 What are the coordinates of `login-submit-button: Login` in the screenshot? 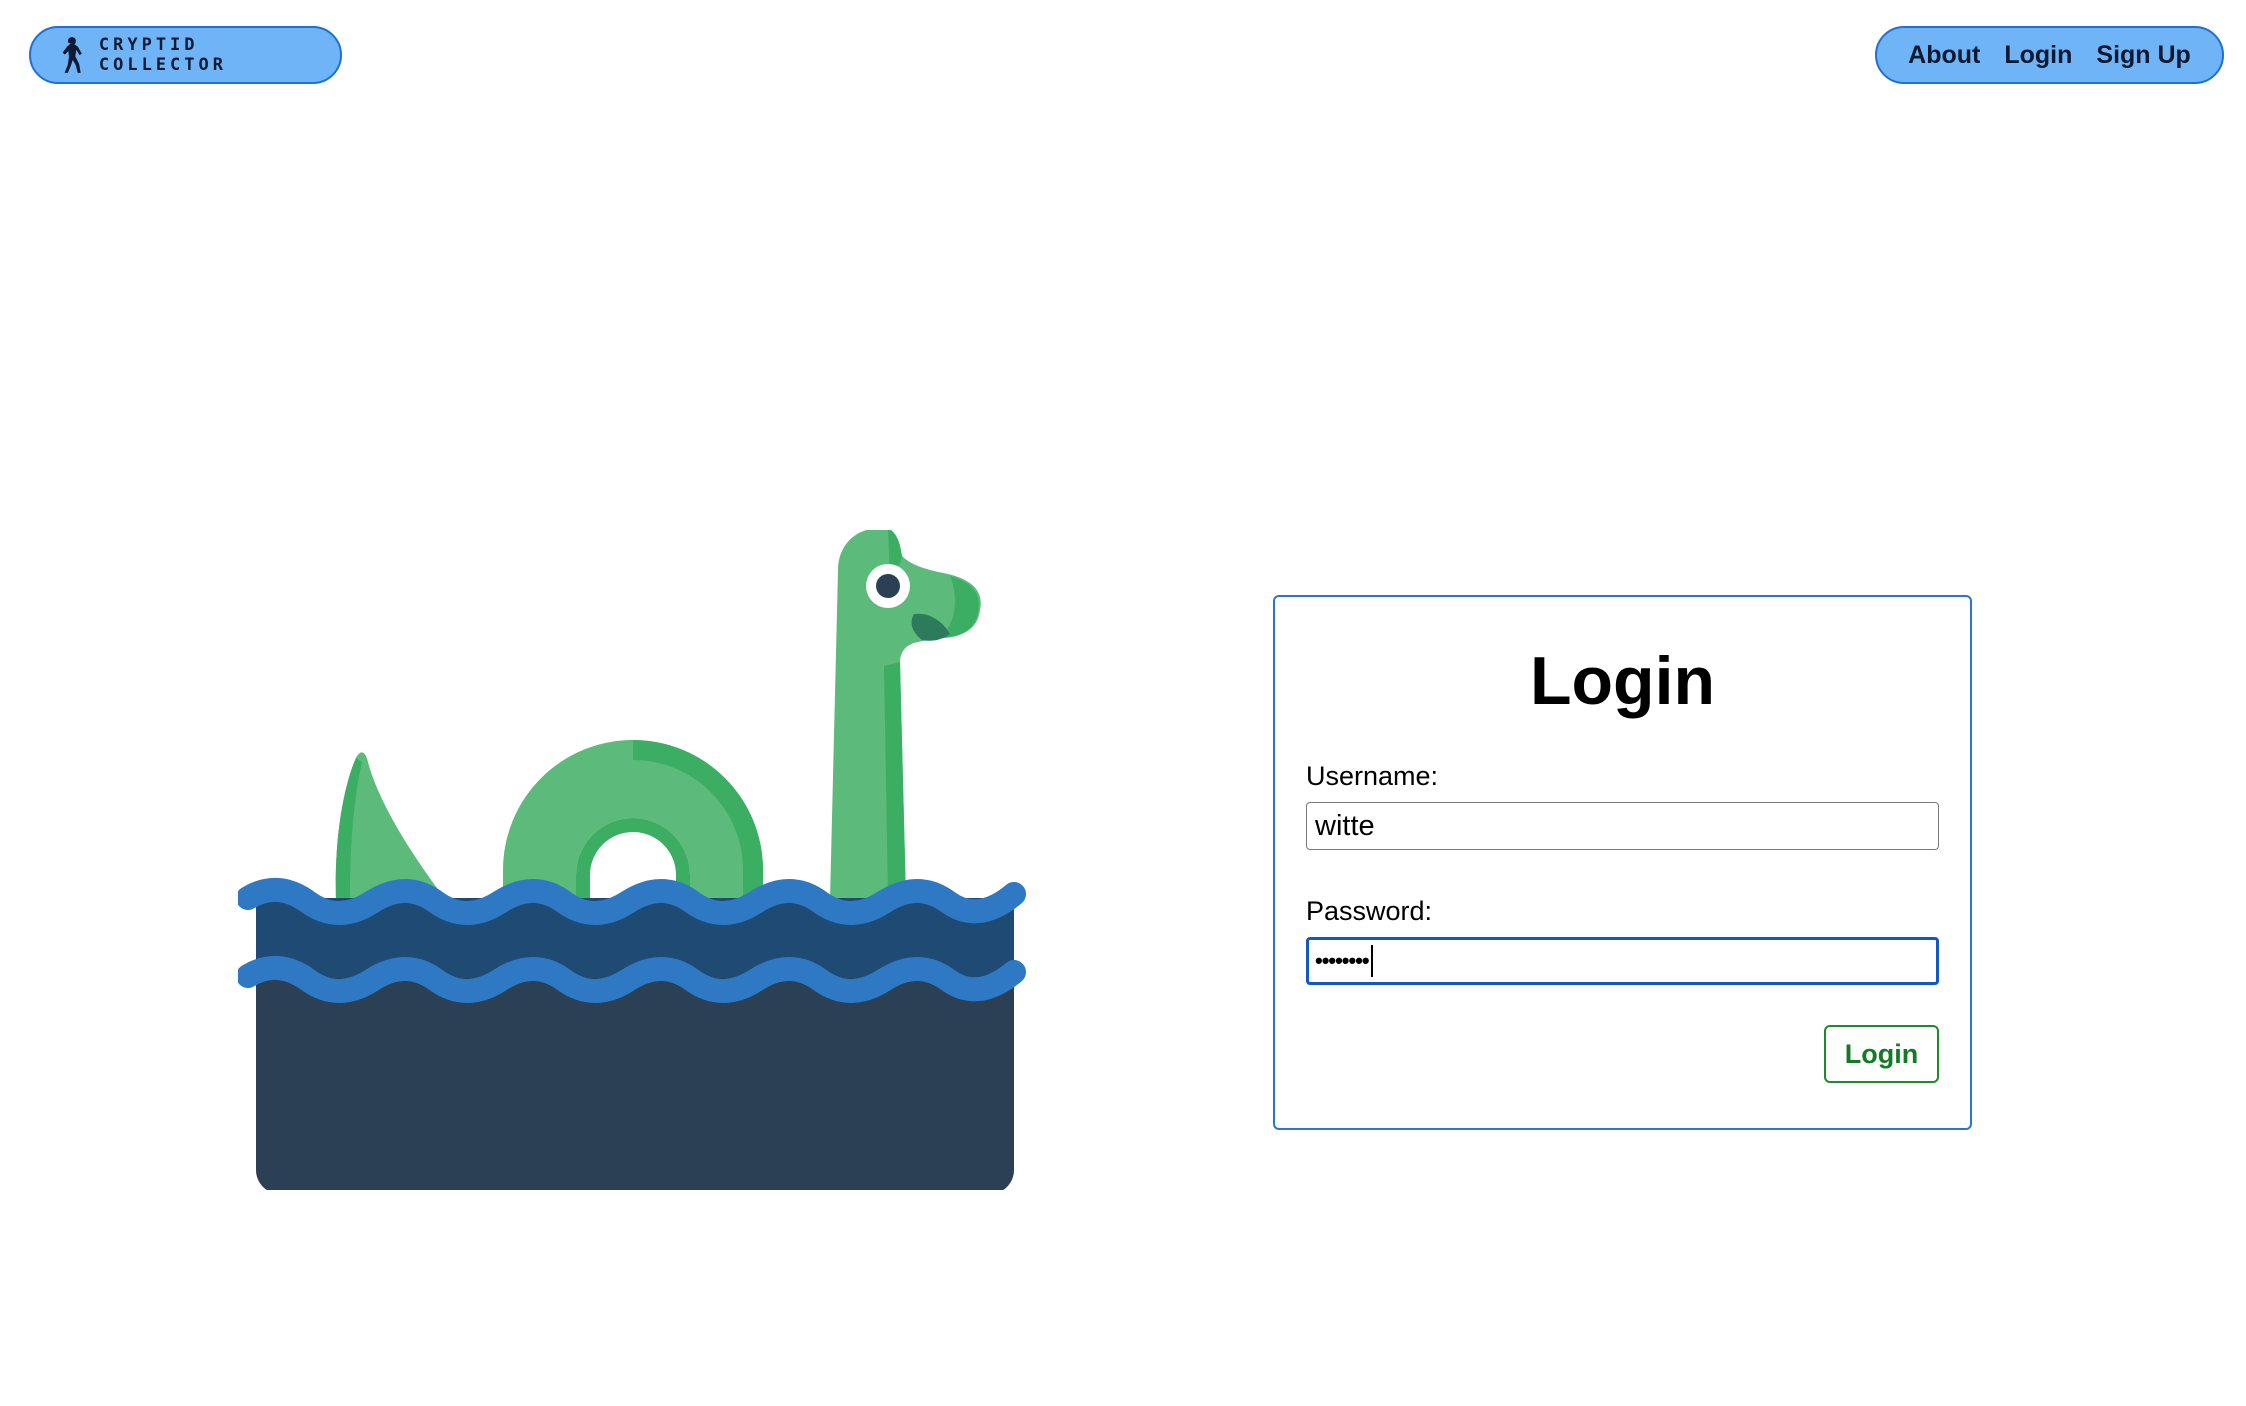 It's located at (1881, 1054).